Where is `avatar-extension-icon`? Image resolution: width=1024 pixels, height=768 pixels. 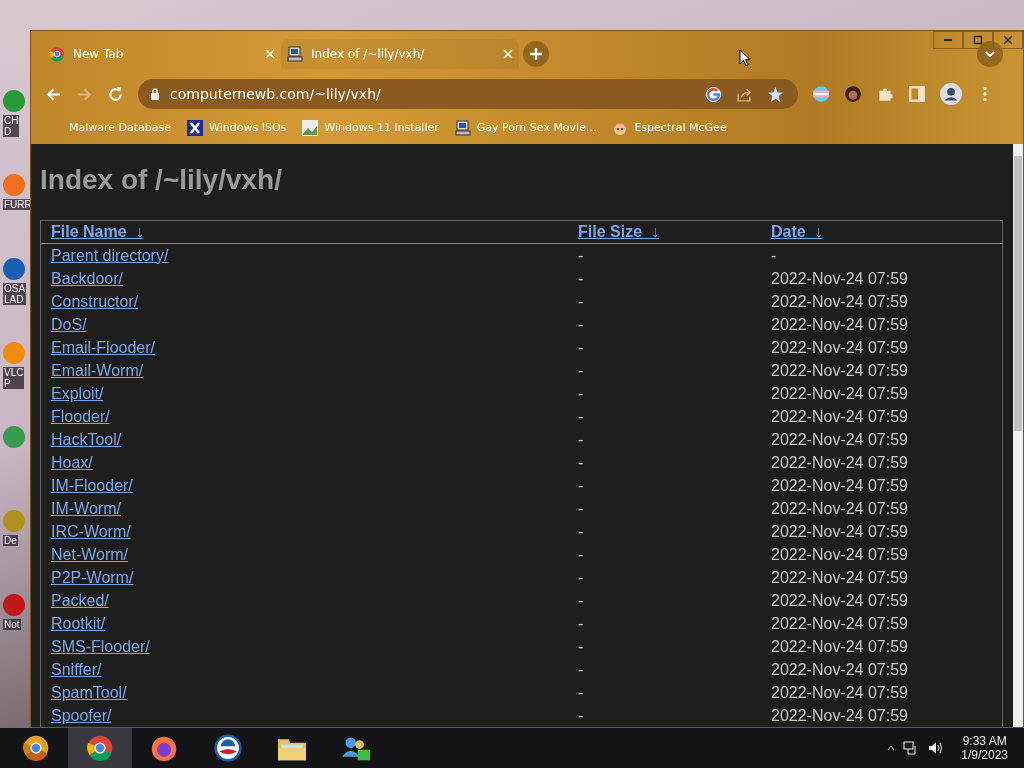
avatar-extension-icon is located at coordinates (853, 94).